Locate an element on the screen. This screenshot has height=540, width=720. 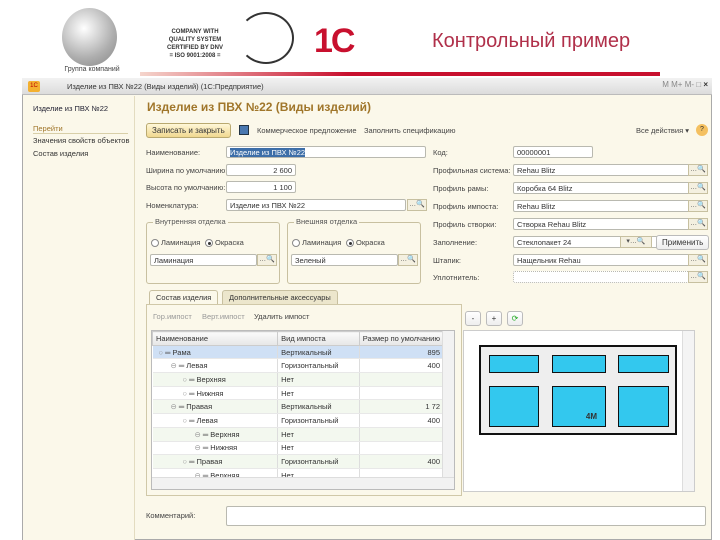
table-row: ○ ═ Верхняя Нет is located at coordinates (298, 379).